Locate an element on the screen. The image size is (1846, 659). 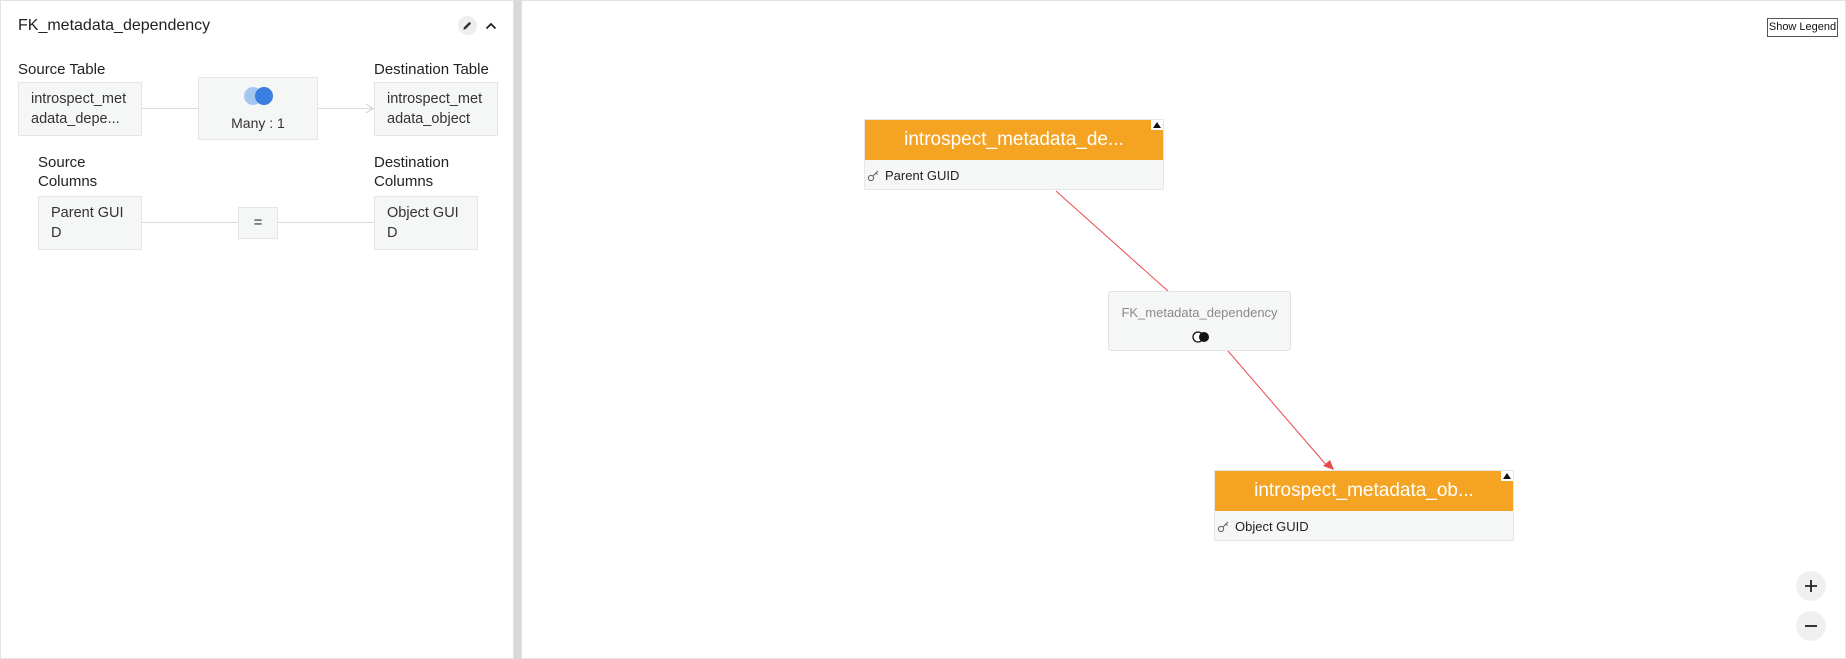
cardinality-box: Many : 1 is located at coordinates (258, 108).